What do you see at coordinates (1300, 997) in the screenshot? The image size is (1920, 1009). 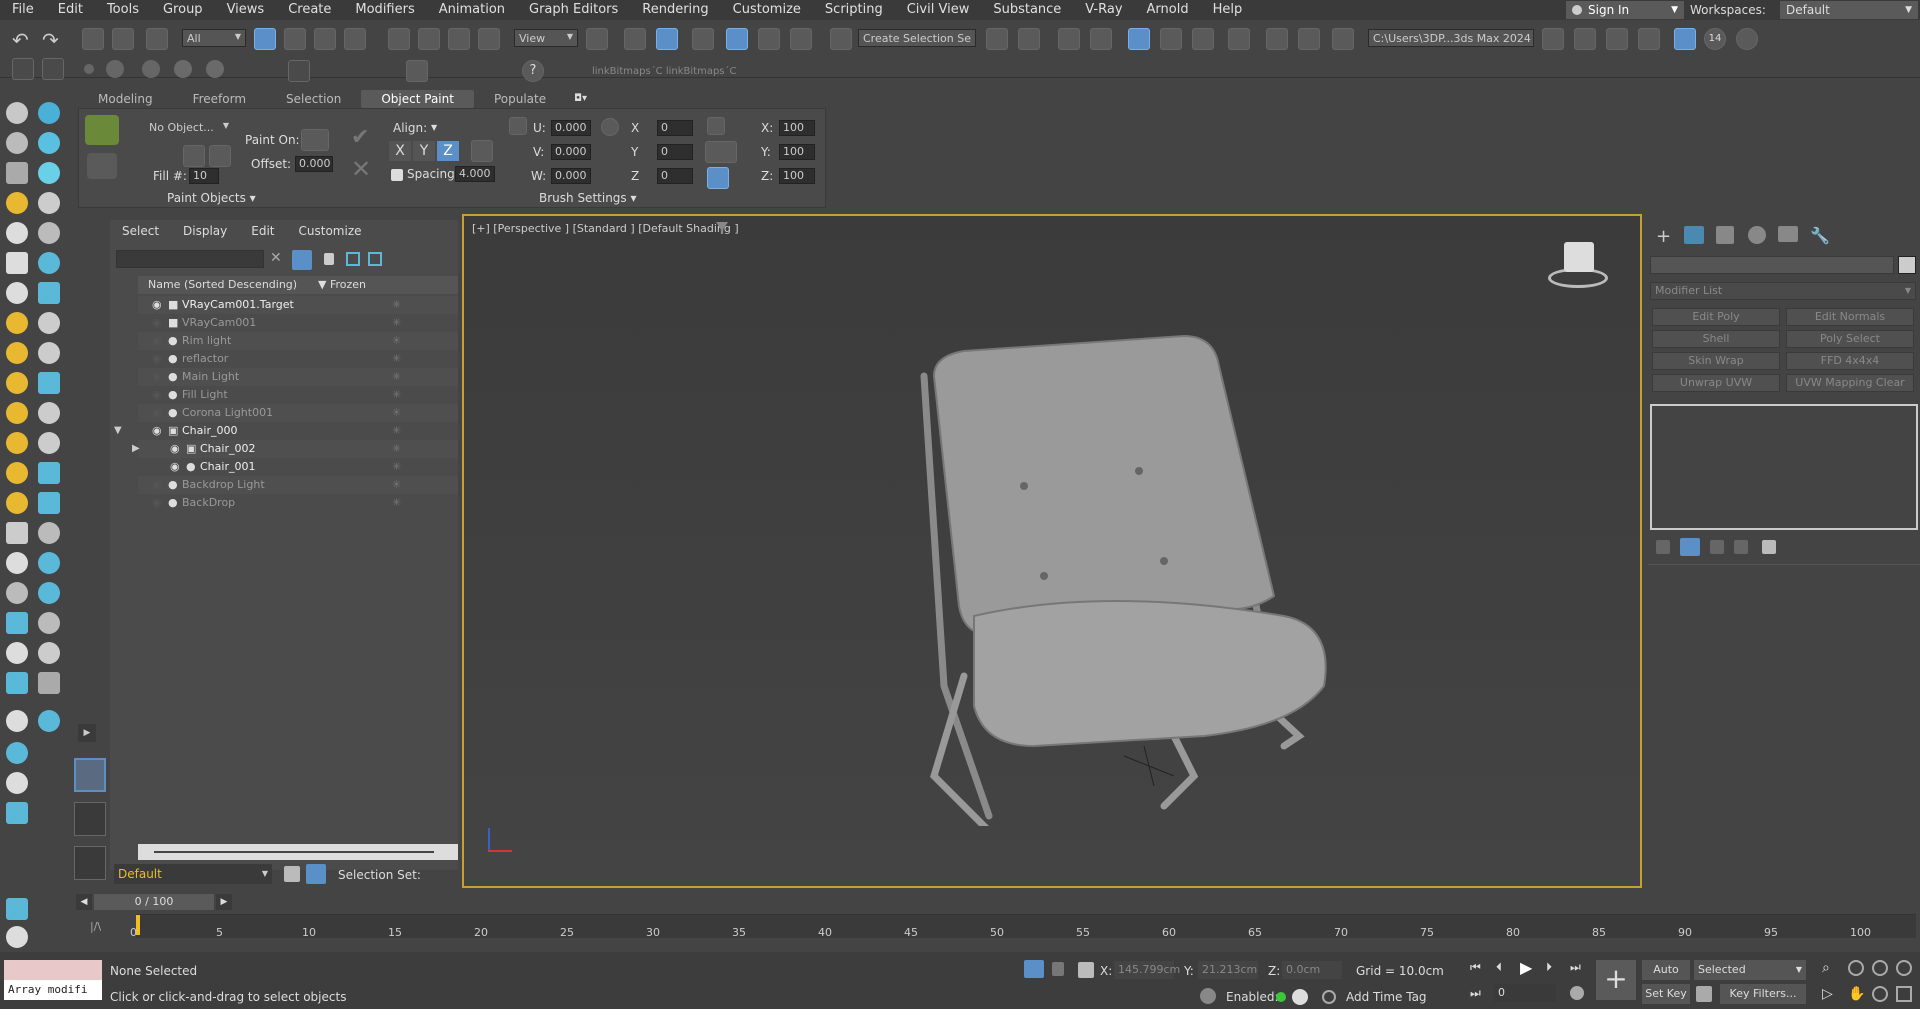 I see `enabled-toggle` at bounding box center [1300, 997].